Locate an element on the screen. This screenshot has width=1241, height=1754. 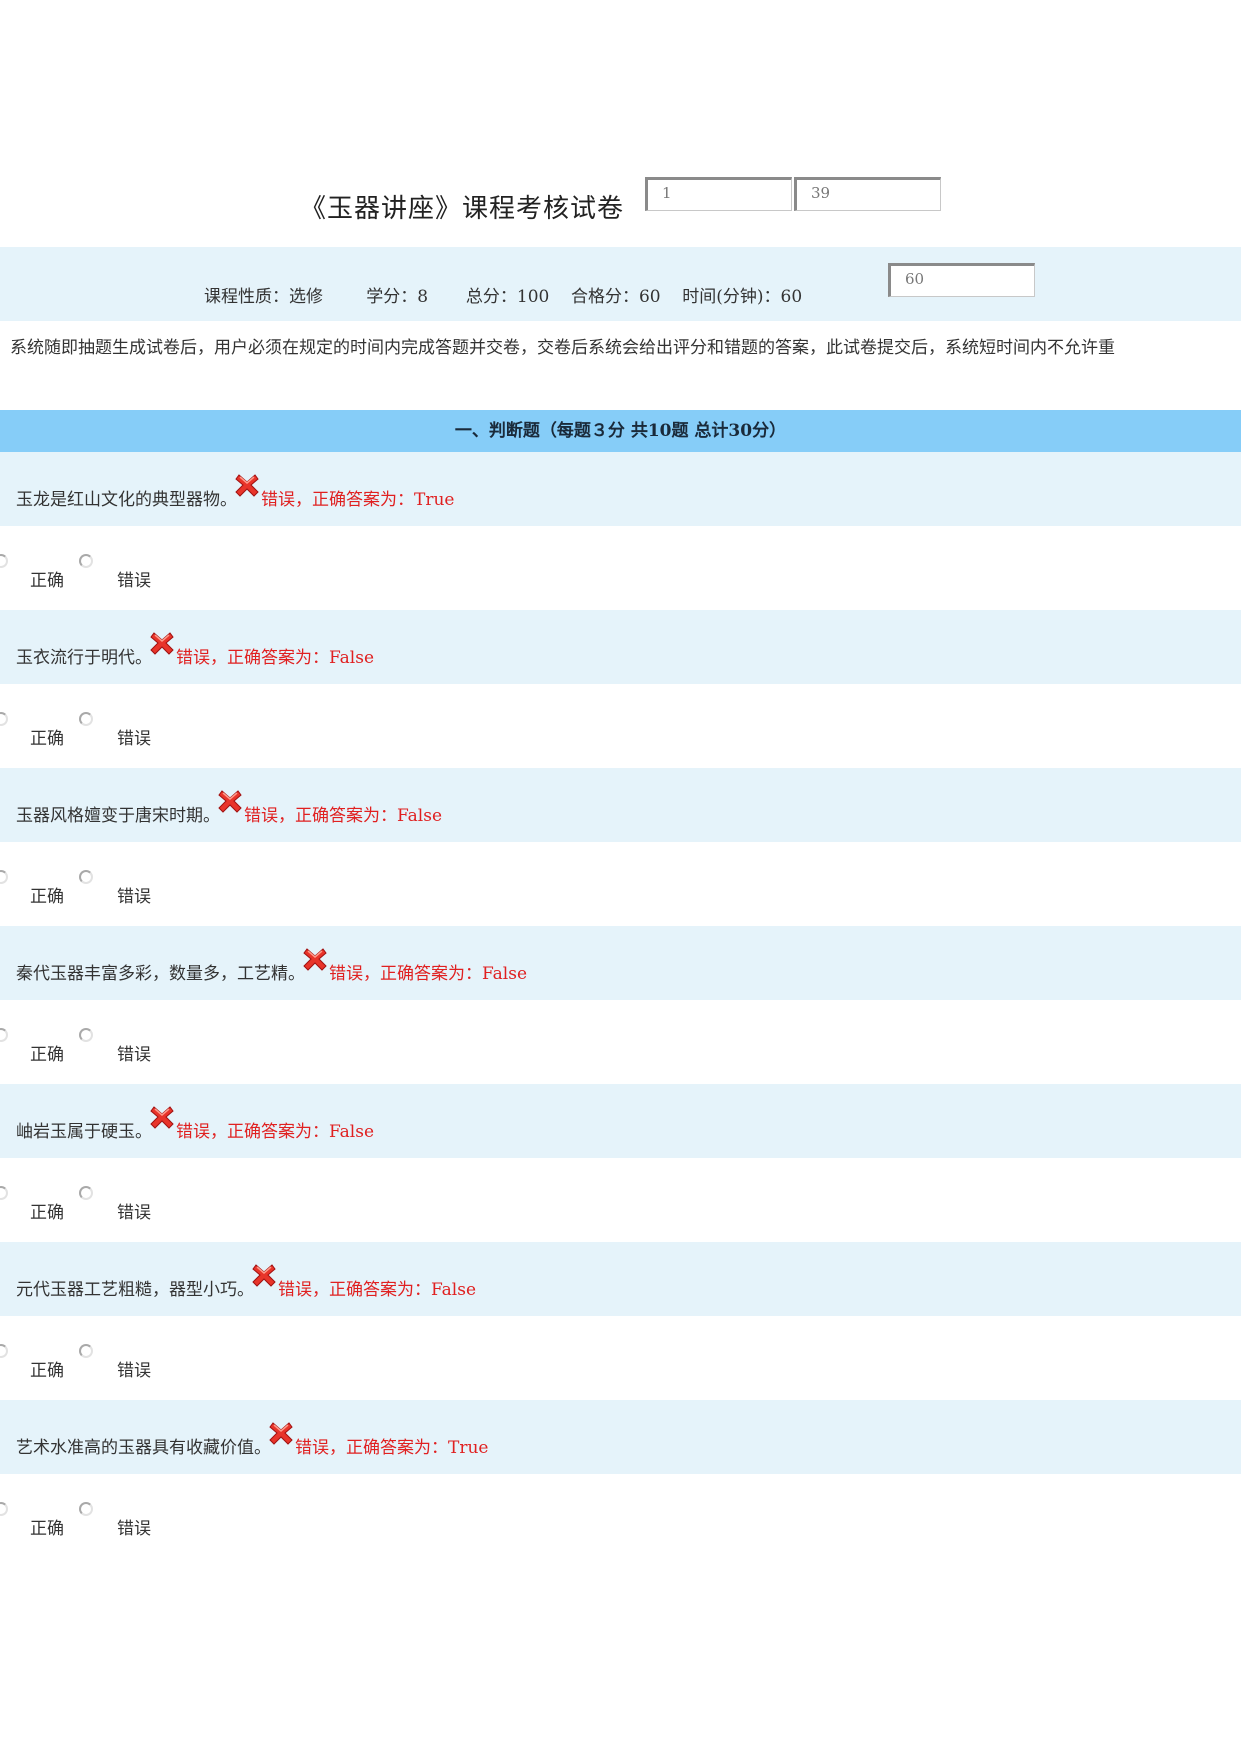
question-text: 玉衣流行于明代。 is located at coordinates (84, 658).